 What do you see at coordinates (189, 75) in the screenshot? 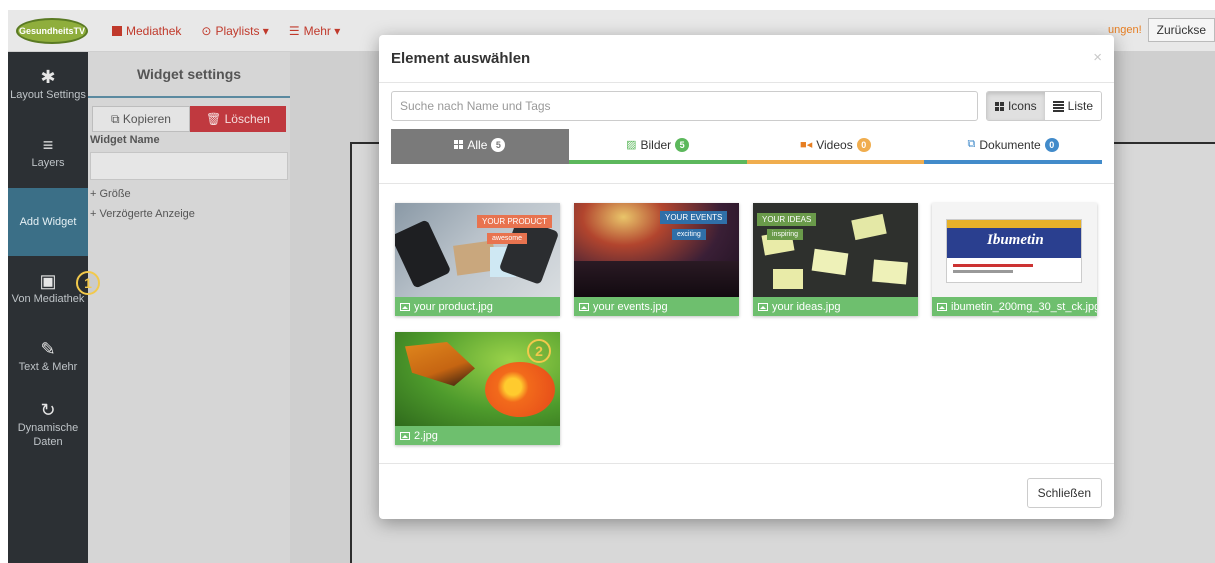
I see `panel-title: Widget settings` at bounding box center [189, 75].